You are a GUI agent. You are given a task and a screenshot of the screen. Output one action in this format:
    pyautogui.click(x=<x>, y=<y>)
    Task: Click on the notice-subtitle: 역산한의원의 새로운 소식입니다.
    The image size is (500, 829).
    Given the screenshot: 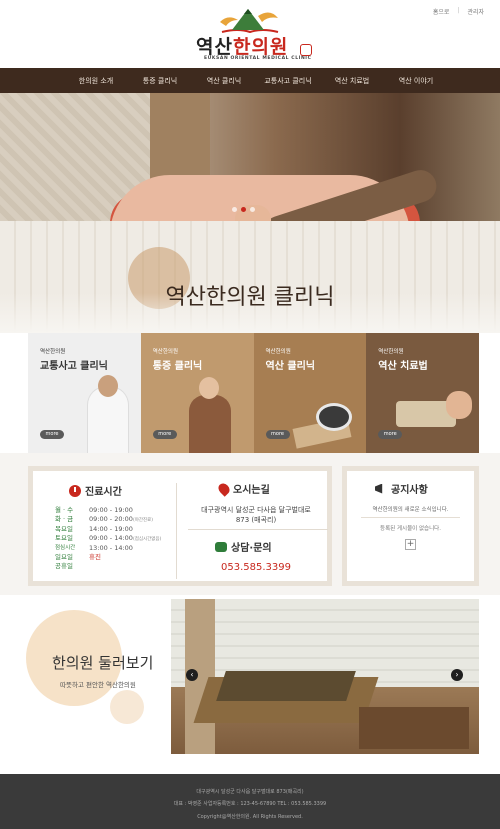 What is the action you would take?
    pyautogui.click(x=410, y=510)
    